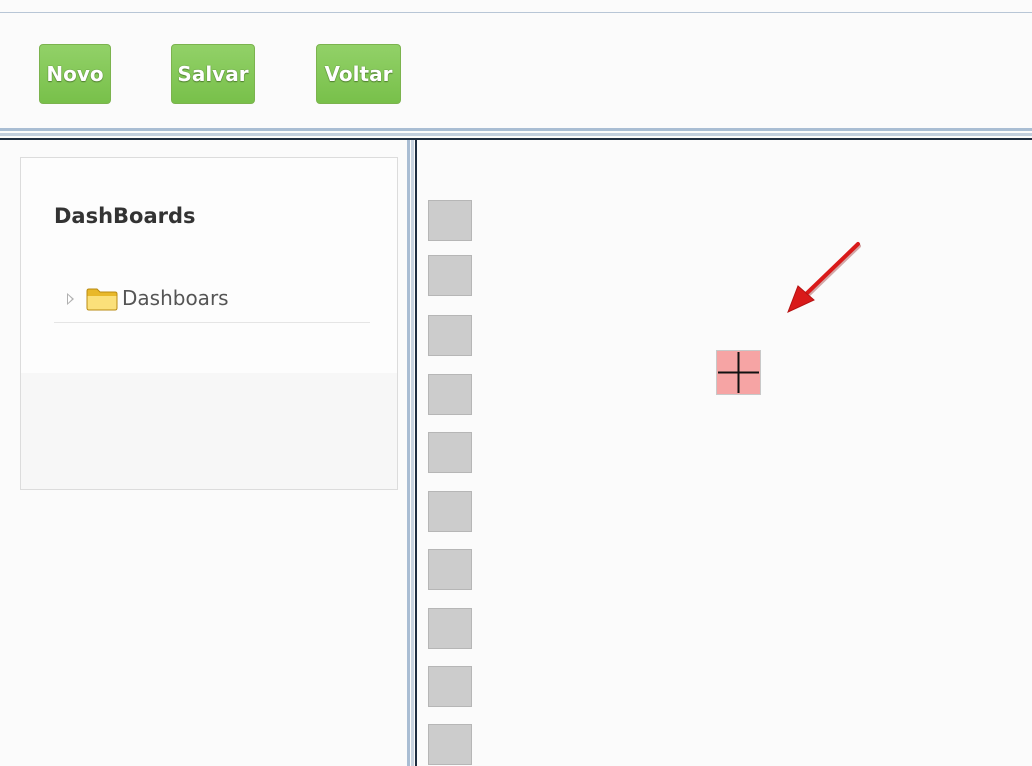  What do you see at coordinates (516, 12) in the screenshot?
I see `top-divider` at bounding box center [516, 12].